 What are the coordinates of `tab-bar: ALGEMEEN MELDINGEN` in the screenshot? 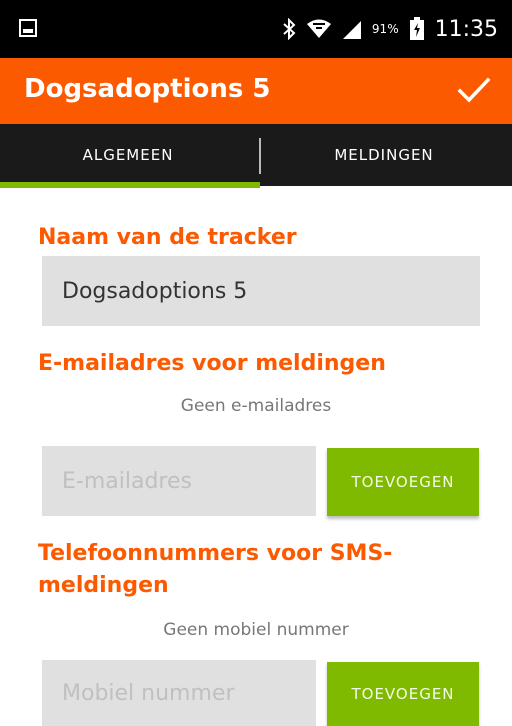 It's located at (256, 155).